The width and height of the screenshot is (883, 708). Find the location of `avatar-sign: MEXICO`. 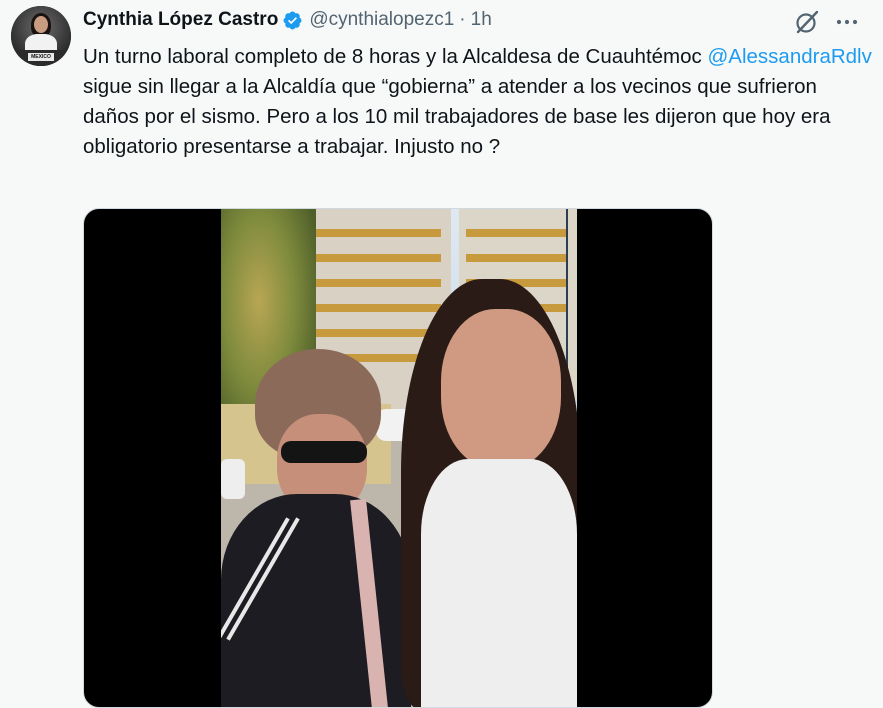

avatar-sign: MEXICO is located at coordinates (41, 57).